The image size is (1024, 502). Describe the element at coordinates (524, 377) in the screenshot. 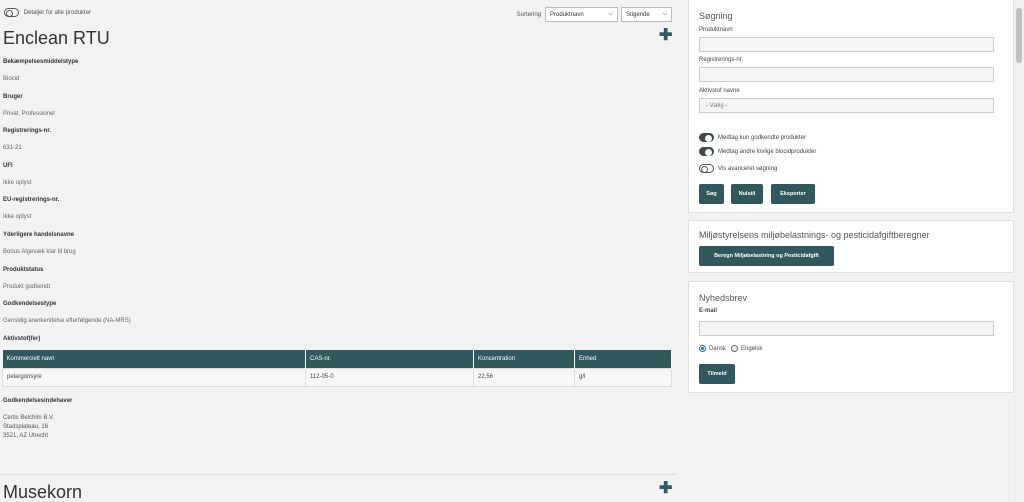

I see `table-cell: 22,56` at that location.